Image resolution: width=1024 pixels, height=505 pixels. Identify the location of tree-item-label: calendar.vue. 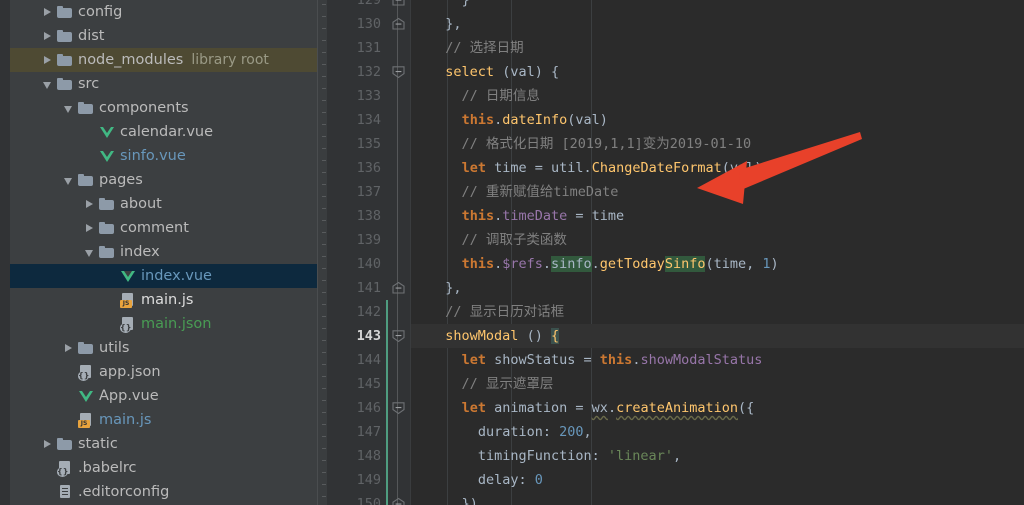
(167, 132).